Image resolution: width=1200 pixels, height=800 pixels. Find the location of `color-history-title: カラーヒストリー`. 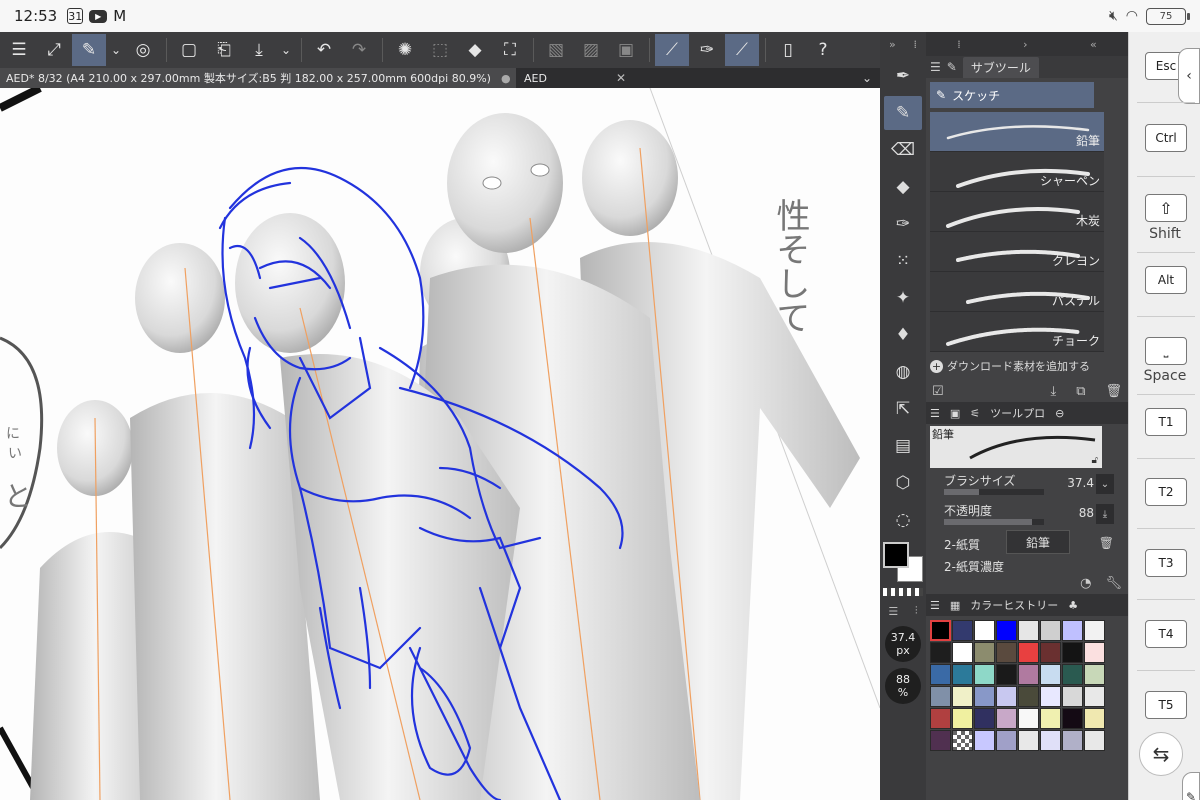

color-history-title: カラーヒストリー is located at coordinates (1014, 605).